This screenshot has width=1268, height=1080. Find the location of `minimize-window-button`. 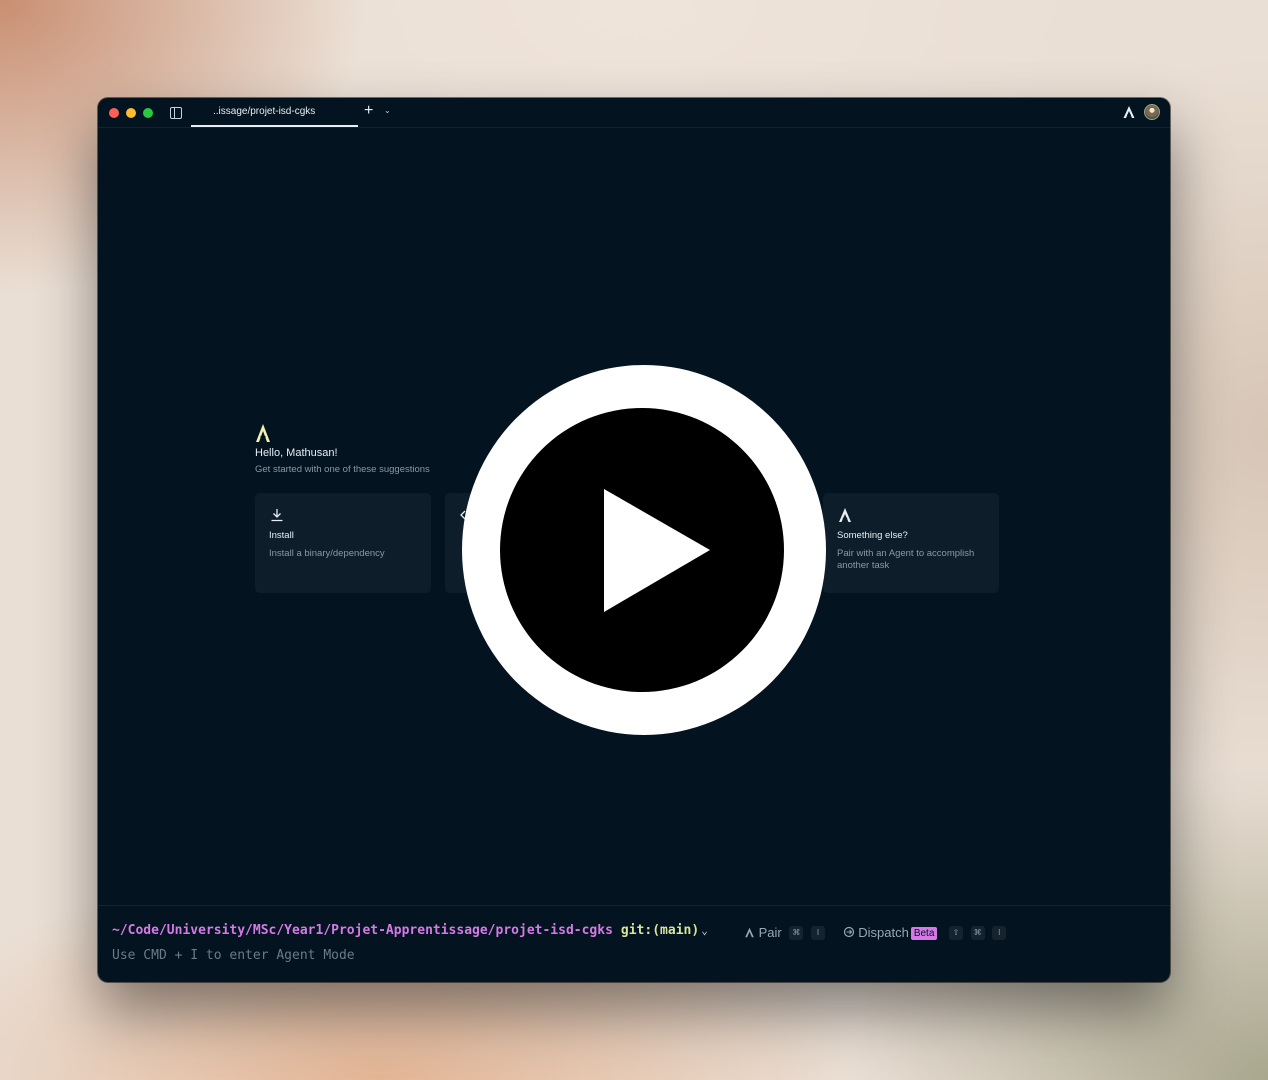

minimize-window-button is located at coordinates (131, 113).